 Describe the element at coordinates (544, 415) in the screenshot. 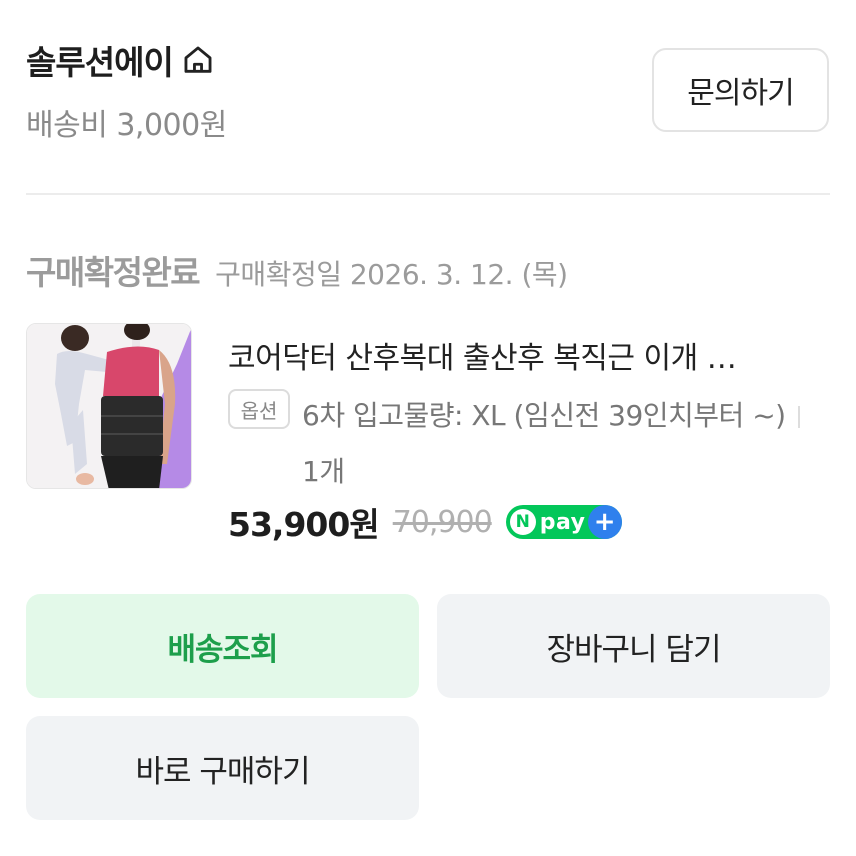

I see `option-value: 6차 입고물량: XL (임신전 39인치부터 ~)` at that location.